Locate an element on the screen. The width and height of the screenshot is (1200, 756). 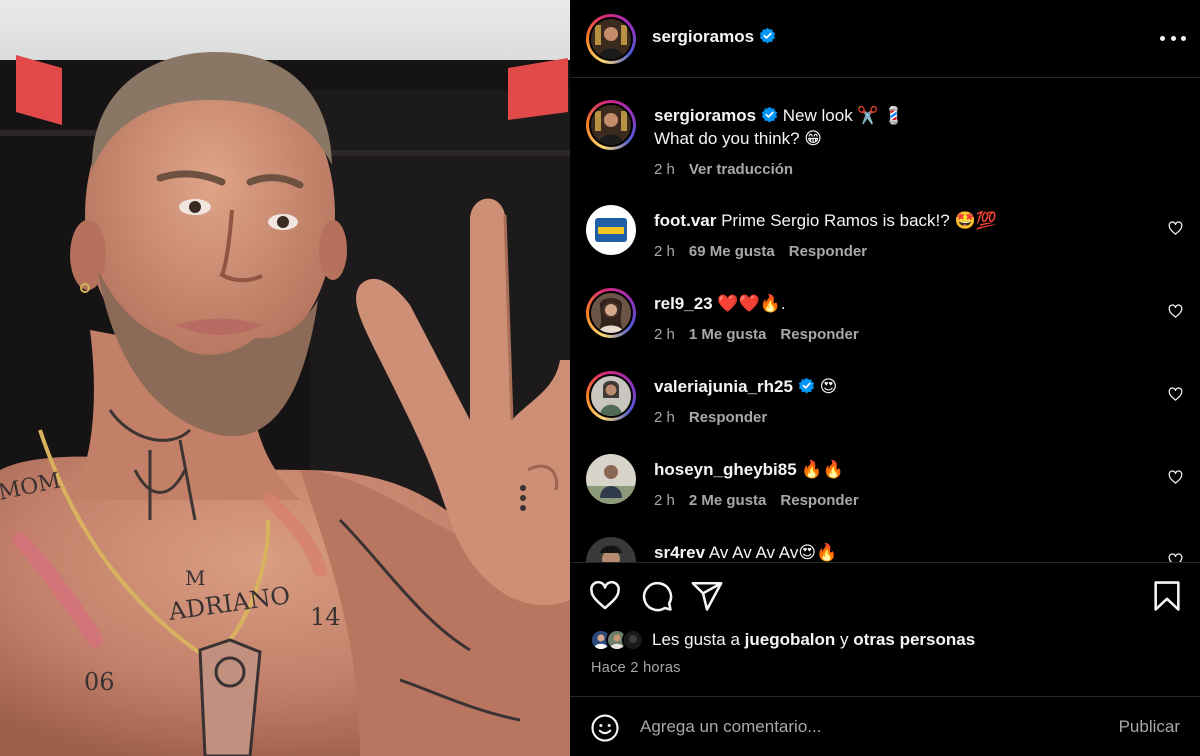
comment-text: rel9_23 ❤️❤️🔥. is located at coordinates (720, 303).